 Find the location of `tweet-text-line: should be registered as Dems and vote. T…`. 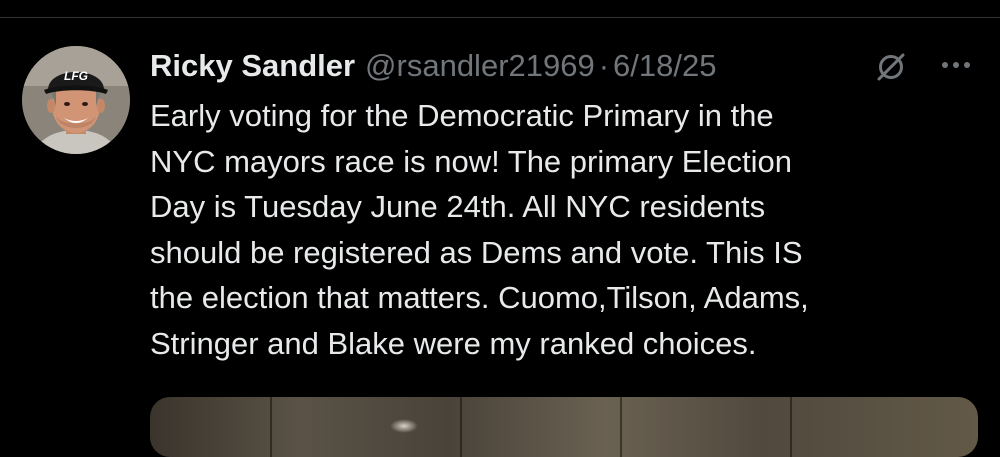

tweet-text-line: should be registered as Dems and vote. T… is located at coordinates (476, 252).